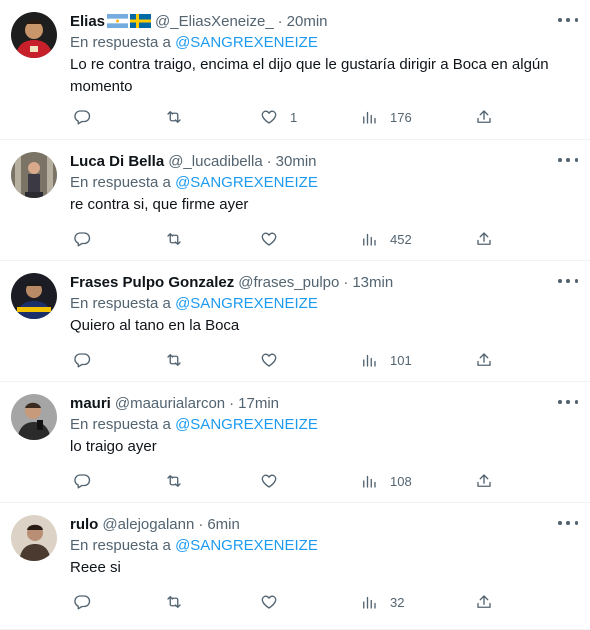 Image resolution: width=590 pixels, height=630 pixels. Describe the element at coordinates (401, 360) in the screenshot. I see `views-count: 101` at that location.